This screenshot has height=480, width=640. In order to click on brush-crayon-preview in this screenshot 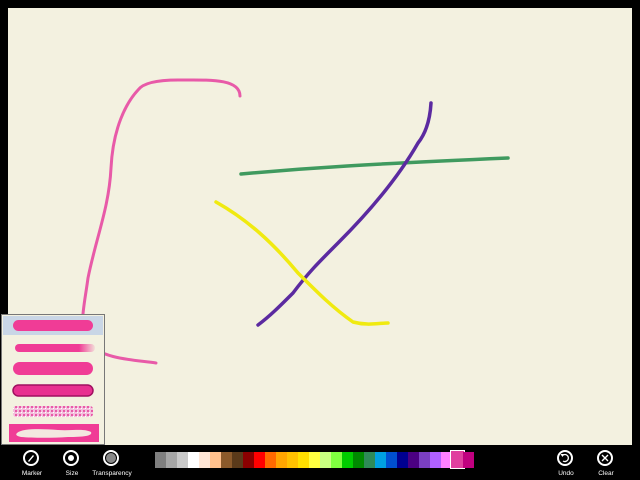, I will do `click(53, 411)`.